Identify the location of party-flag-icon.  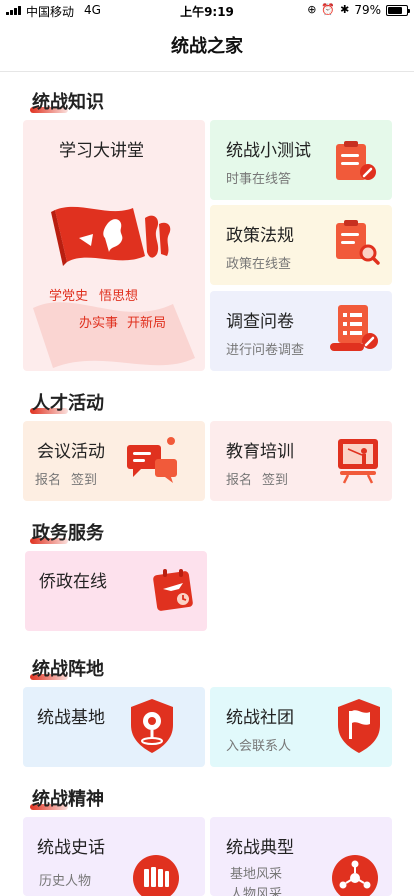
(111, 236).